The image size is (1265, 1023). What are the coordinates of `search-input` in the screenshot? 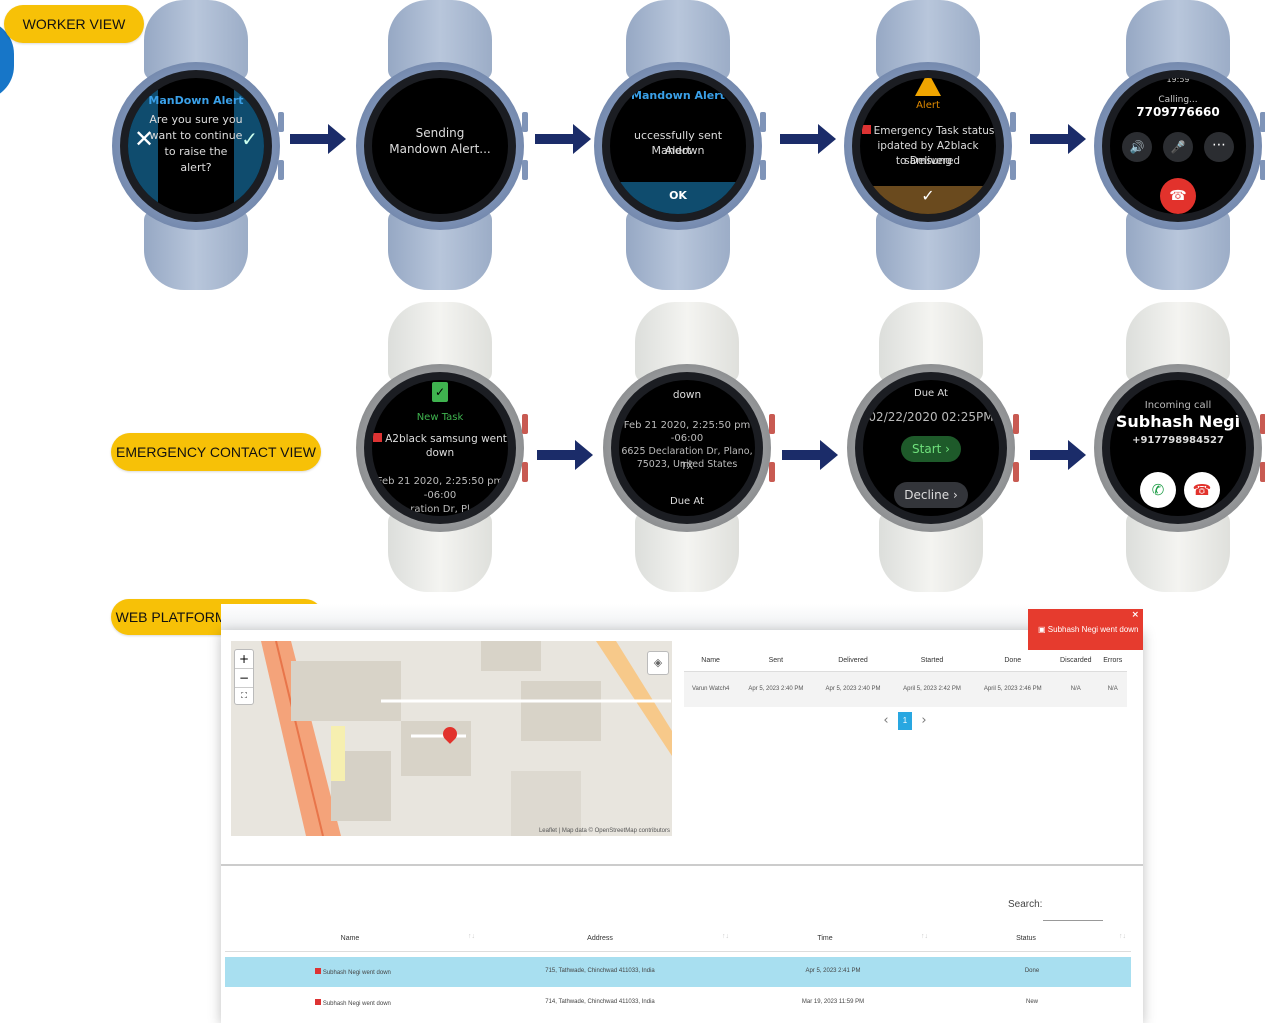 It's located at (1073, 911).